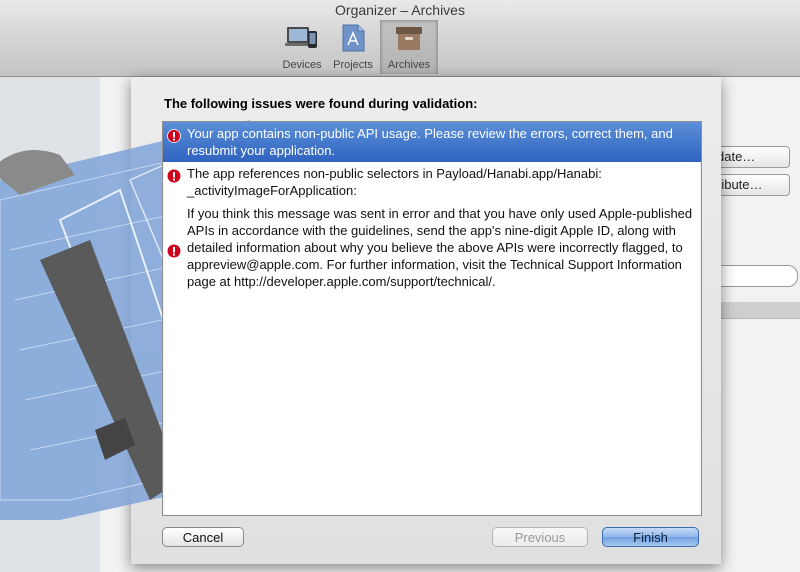 This screenshot has height=572, width=800. Describe the element at coordinates (540, 537) in the screenshot. I see `previous-button: Previous` at that location.